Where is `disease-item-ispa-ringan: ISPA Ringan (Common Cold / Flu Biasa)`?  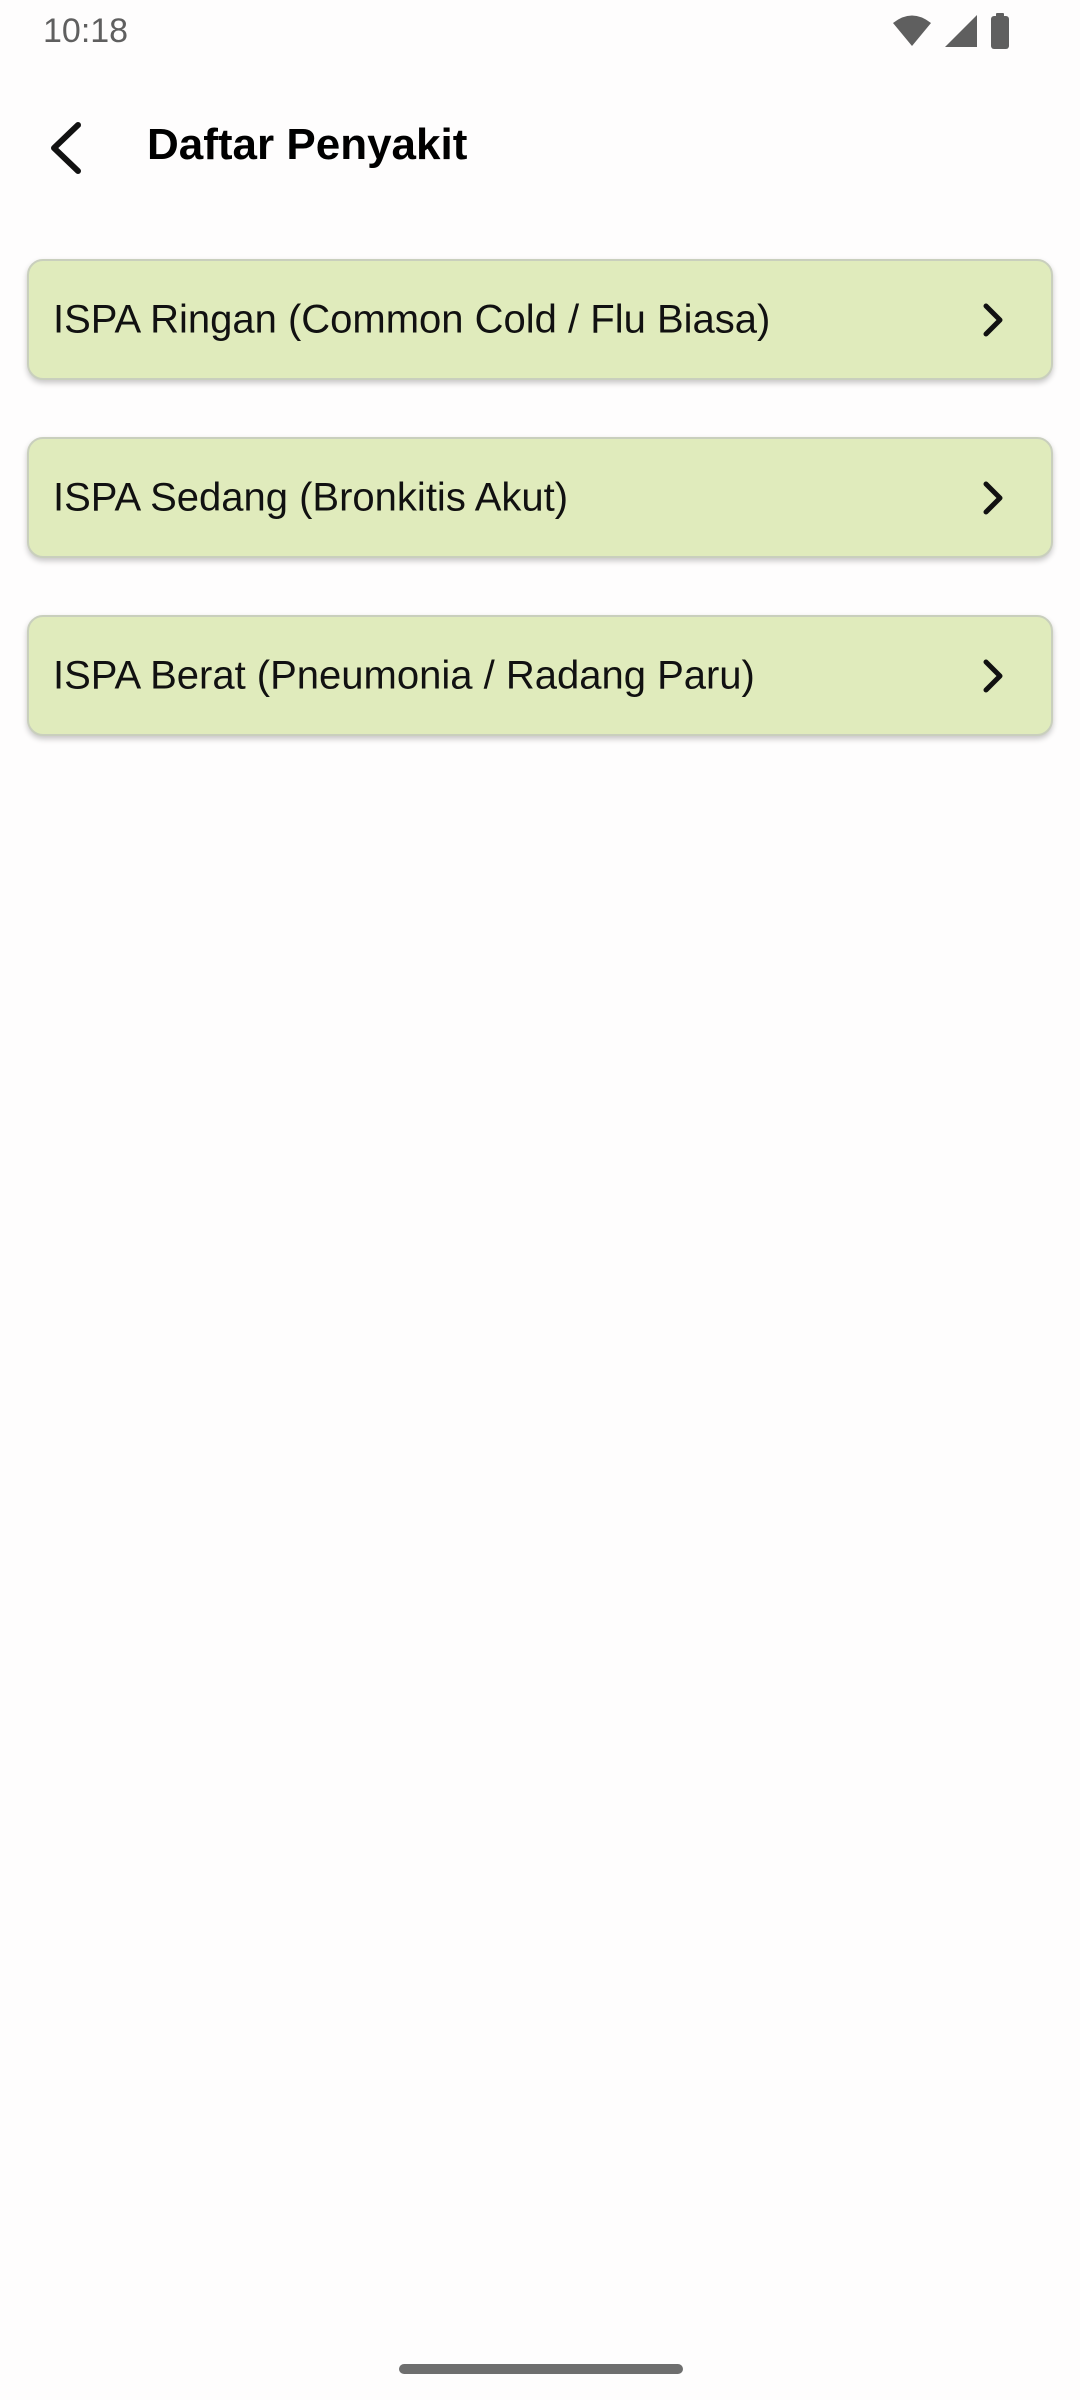 disease-item-ispa-ringan: ISPA Ringan (Common Cold / Flu Biasa) is located at coordinates (540, 319).